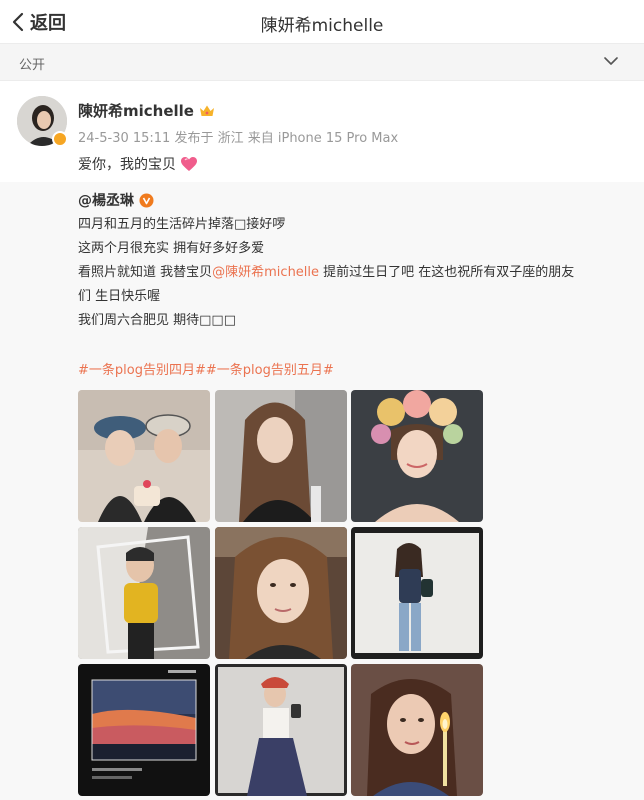  What do you see at coordinates (119, 296) in the screenshot?
I see `repost-text-line: 们 生日快乐喔` at bounding box center [119, 296].